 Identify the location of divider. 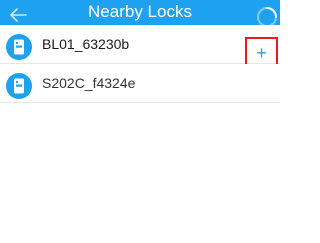
(140, 102).